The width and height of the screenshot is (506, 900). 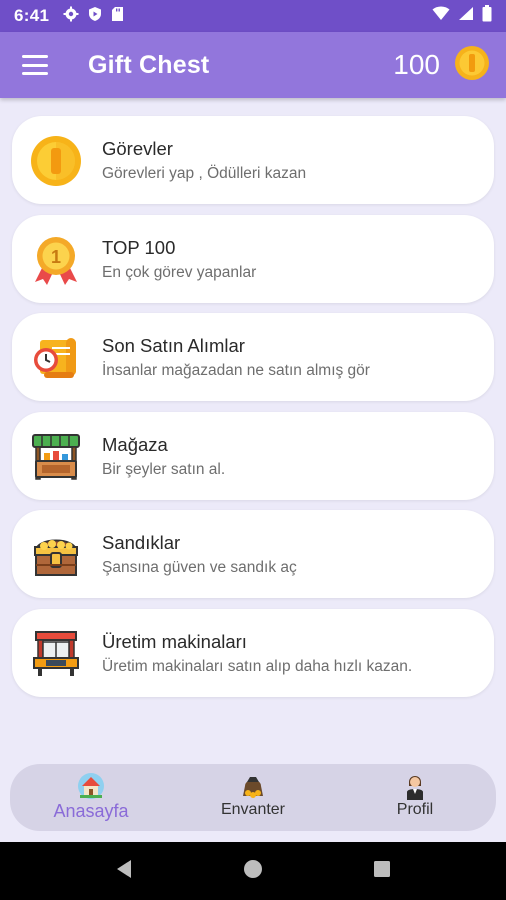 What do you see at coordinates (71, 16) in the screenshot?
I see `settings-icon` at bounding box center [71, 16].